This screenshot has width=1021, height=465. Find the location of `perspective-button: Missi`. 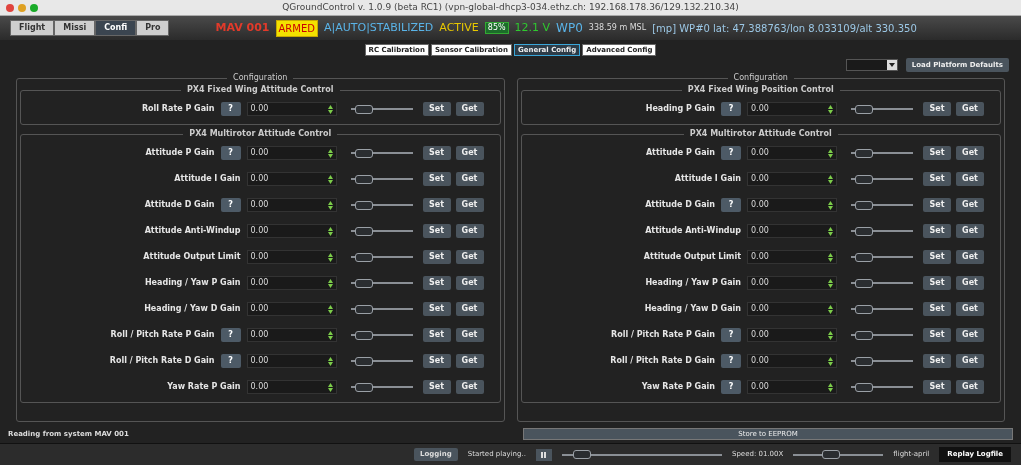

perspective-button: Missi is located at coordinates (75, 28).